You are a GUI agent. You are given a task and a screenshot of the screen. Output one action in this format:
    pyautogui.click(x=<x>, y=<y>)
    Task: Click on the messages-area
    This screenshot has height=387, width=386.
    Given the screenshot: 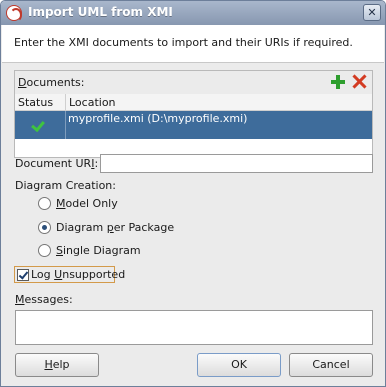 What is the action you would take?
    pyautogui.click(x=194, y=327)
    